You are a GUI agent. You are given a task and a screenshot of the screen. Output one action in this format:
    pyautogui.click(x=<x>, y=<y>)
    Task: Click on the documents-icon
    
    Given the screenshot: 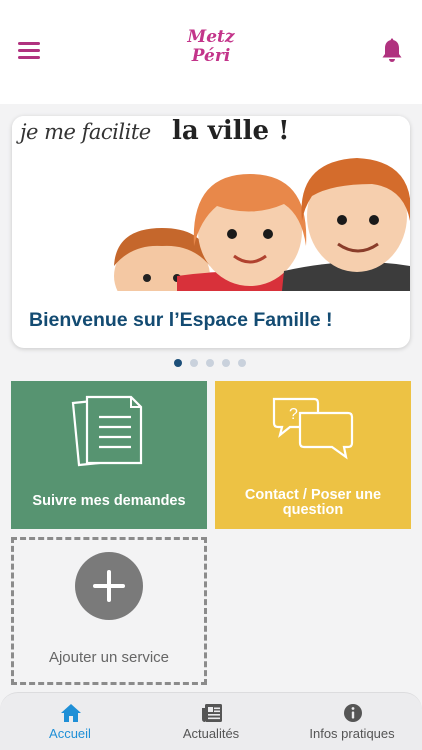 What is the action you would take?
    pyautogui.click(x=107, y=431)
    